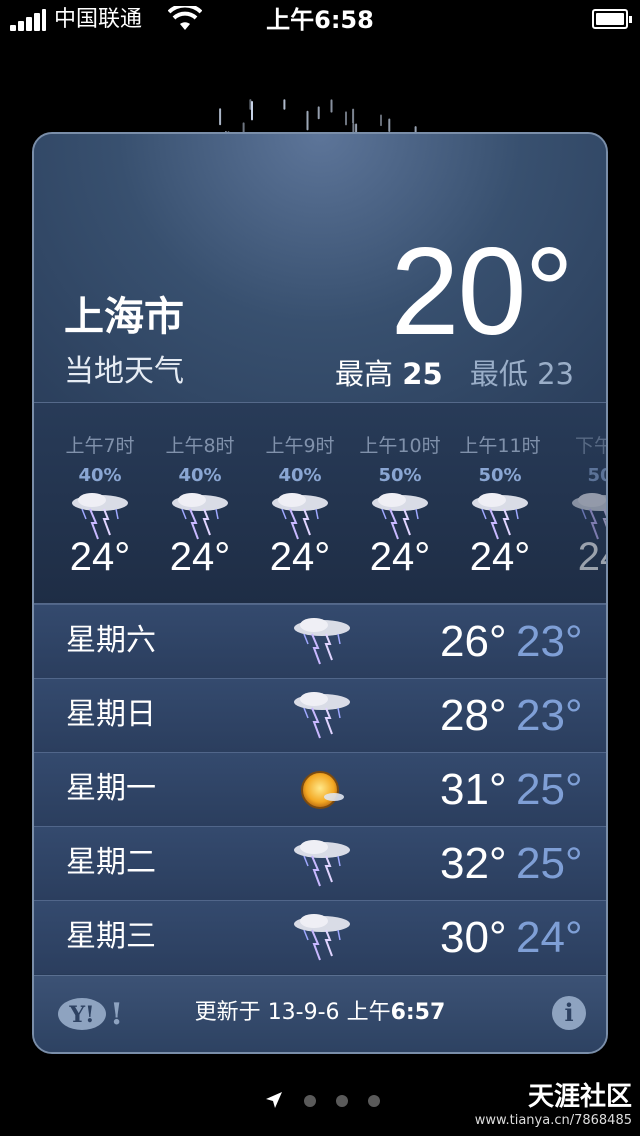 The width and height of the screenshot is (640, 1136). Describe the element at coordinates (473, 641) in the screenshot. I see `day-high: 26°` at that location.